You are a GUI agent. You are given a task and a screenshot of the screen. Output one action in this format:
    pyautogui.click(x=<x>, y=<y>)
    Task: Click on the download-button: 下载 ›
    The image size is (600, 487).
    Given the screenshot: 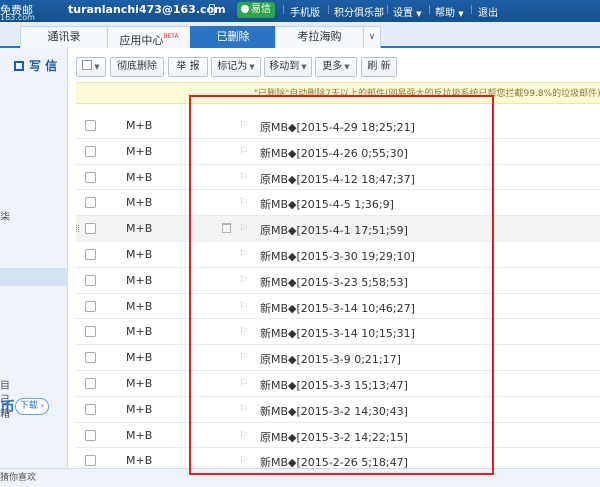 What is the action you would take?
    pyautogui.click(x=32, y=406)
    